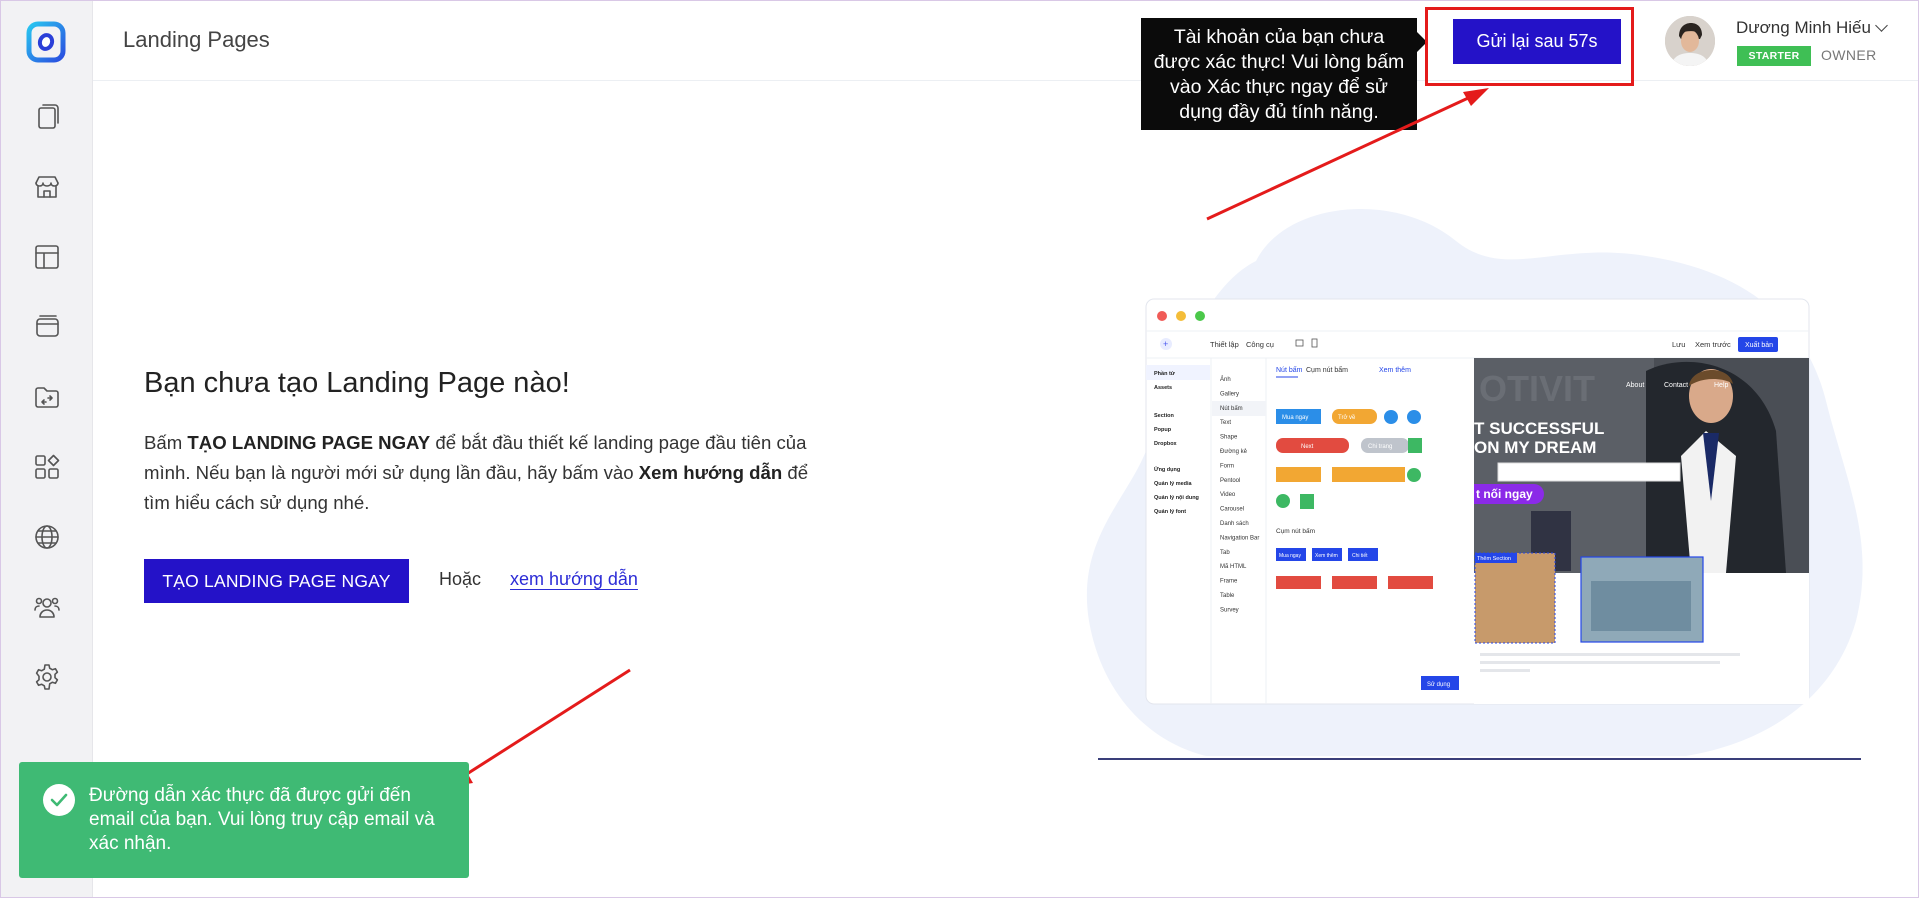  What do you see at coordinates (1326, 556) in the screenshot?
I see `svg-text: Xem thêm` at bounding box center [1326, 556].